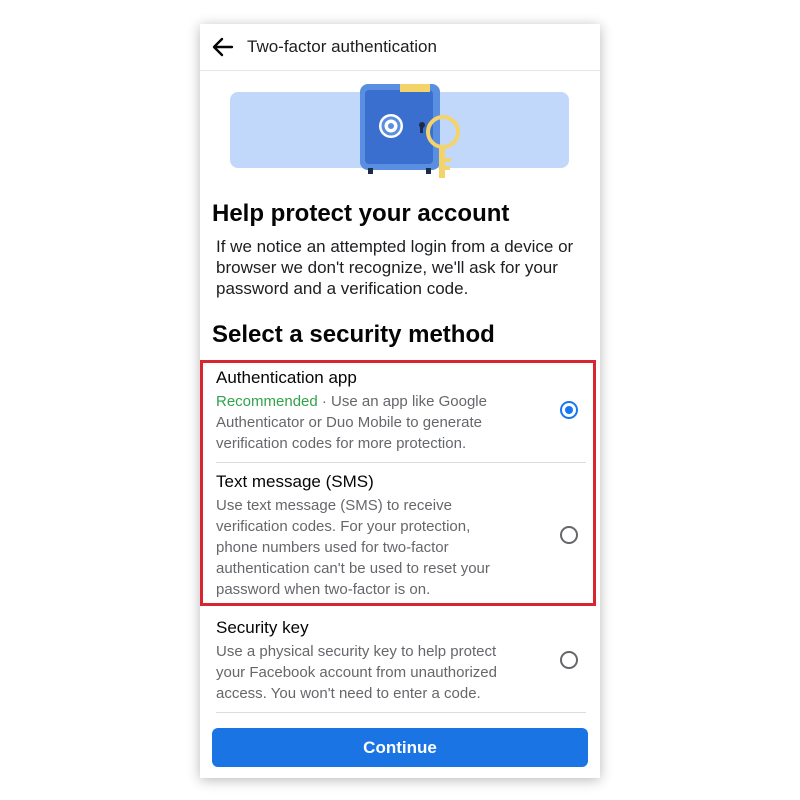 This screenshot has height=800, width=800. Describe the element at coordinates (569, 535) in the screenshot. I see `radio-text-message` at that location.